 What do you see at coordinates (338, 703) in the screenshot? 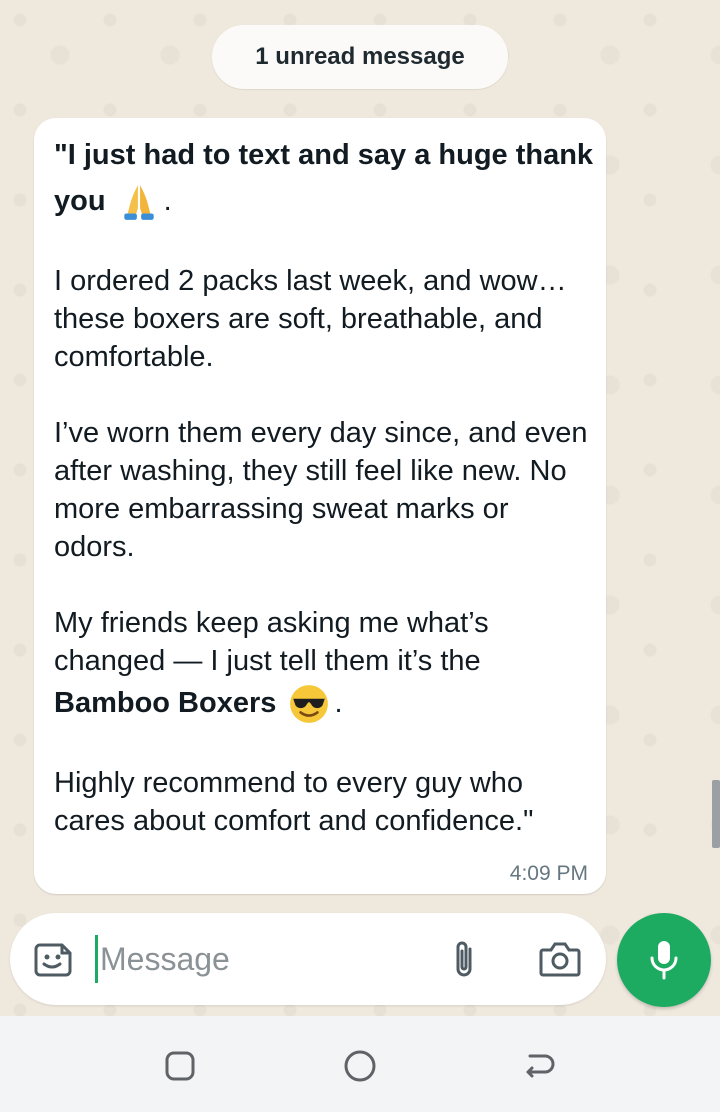
I see `product-period: .` at bounding box center [338, 703].